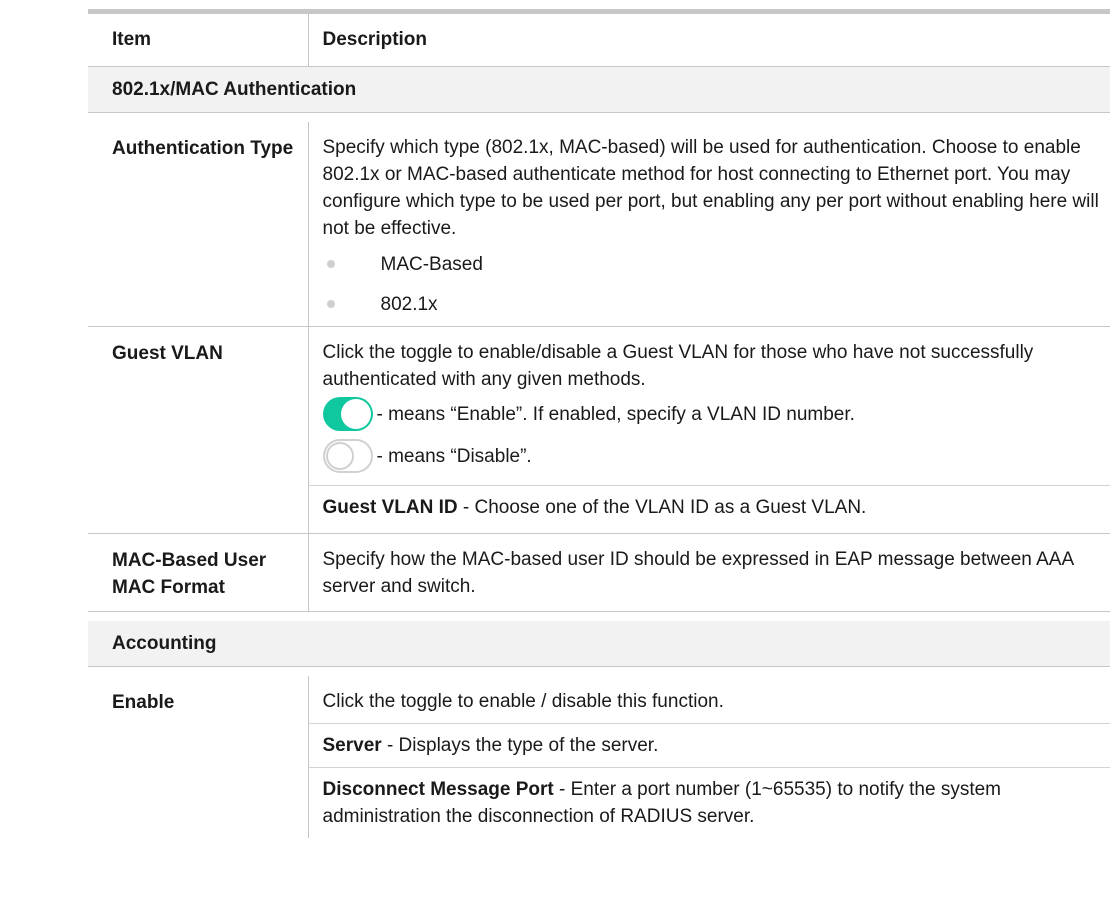 The image size is (1110, 903). Describe the element at coordinates (431, 264) in the screenshot. I see `option-mac-based: MAC-Based` at that location.